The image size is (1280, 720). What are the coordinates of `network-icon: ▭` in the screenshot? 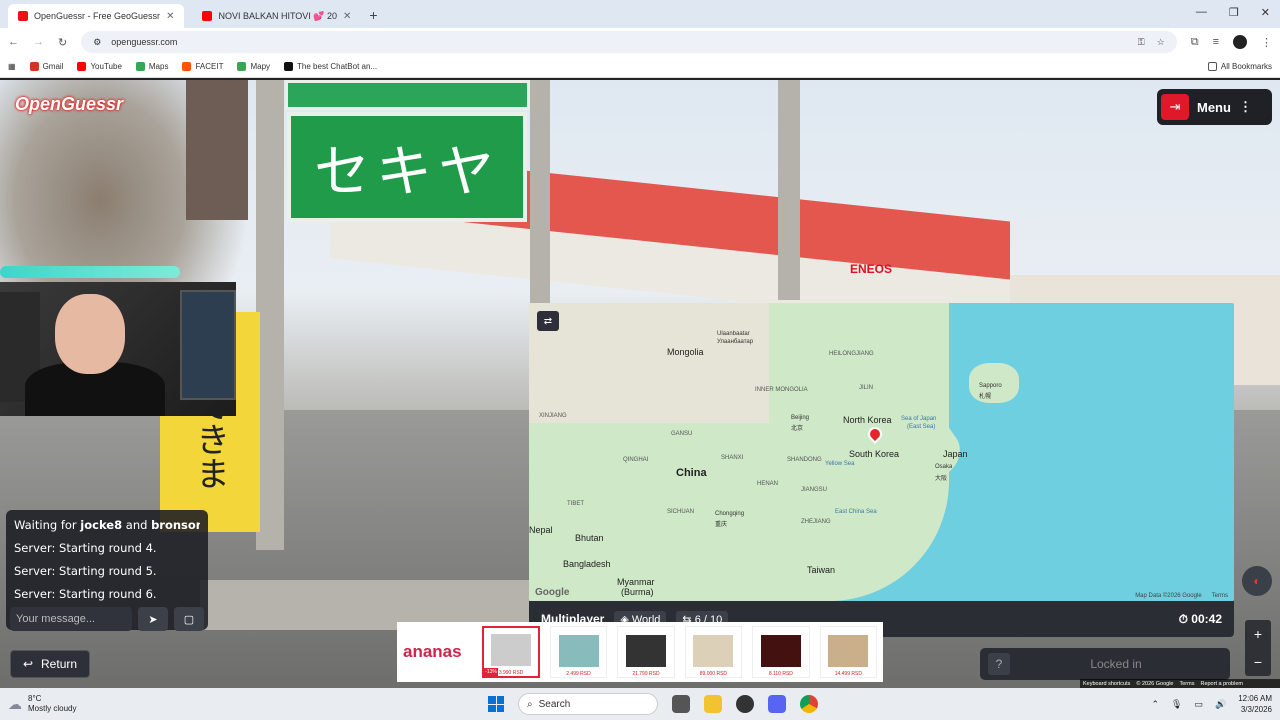 It's located at (1198, 704).